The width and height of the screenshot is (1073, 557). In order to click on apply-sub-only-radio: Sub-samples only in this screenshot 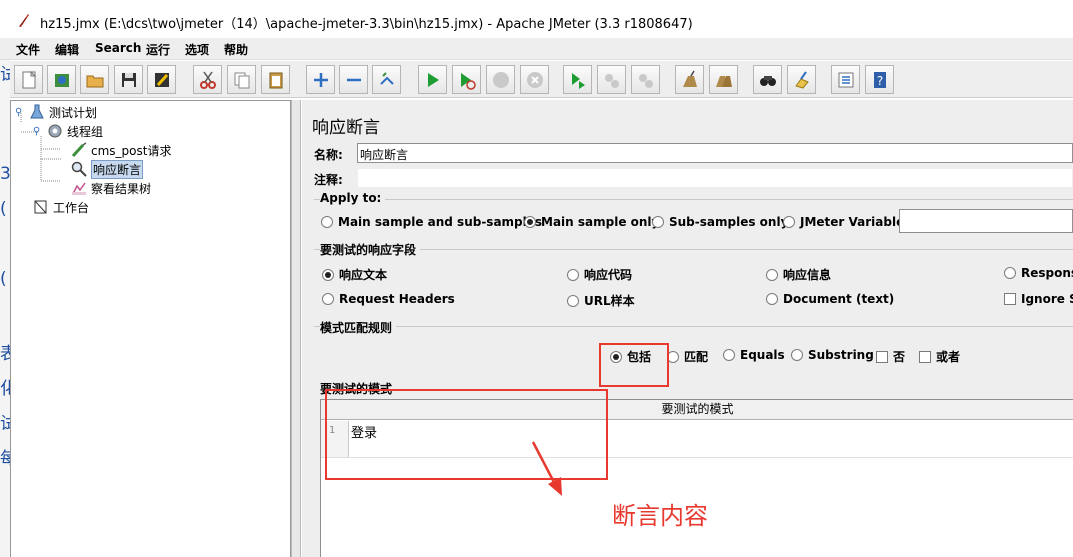, I will do `click(720, 222)`.